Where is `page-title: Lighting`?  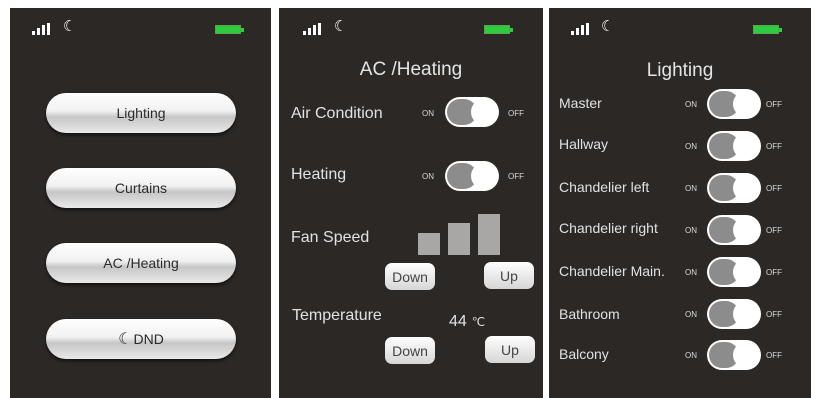
page-title: Lighting is located at coordinates (680, 70).